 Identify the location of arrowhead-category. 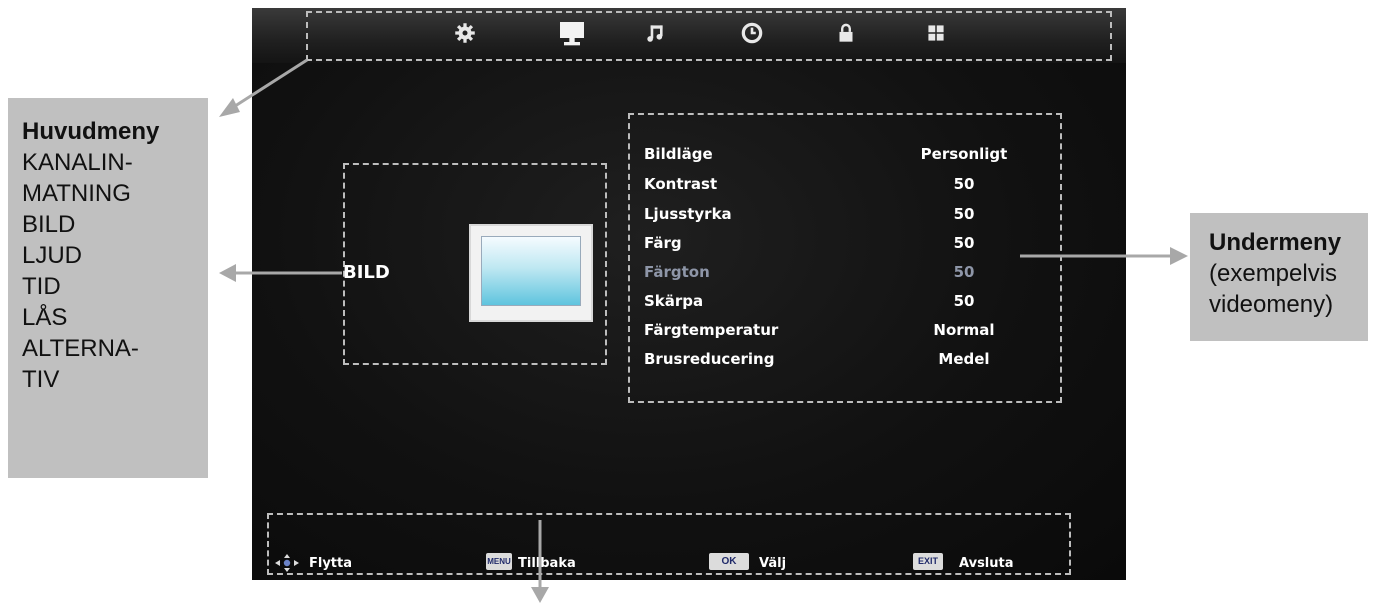
(227, 273).